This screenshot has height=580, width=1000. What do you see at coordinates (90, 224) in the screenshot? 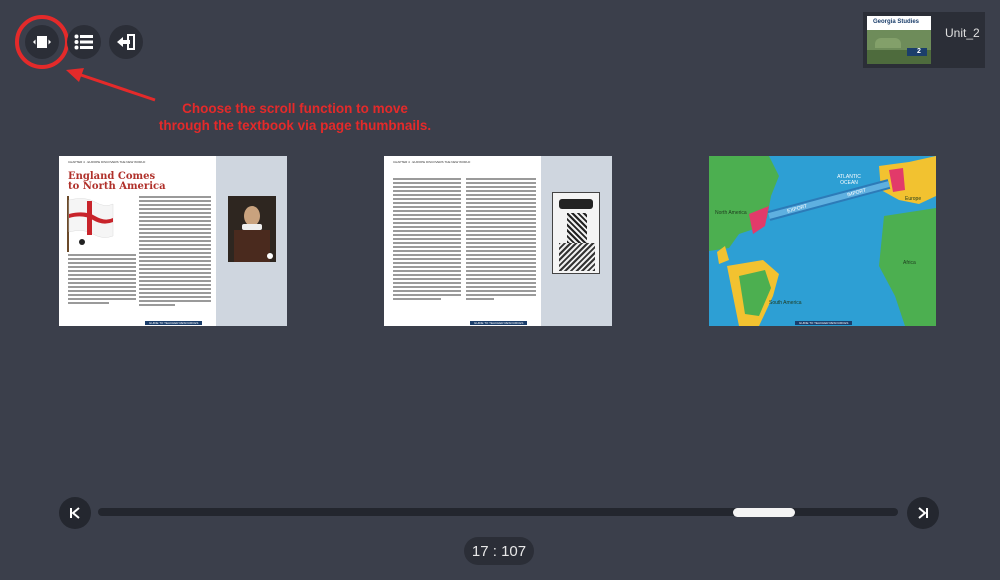
I see `england-flag-image` at bounding box center [90, 224].